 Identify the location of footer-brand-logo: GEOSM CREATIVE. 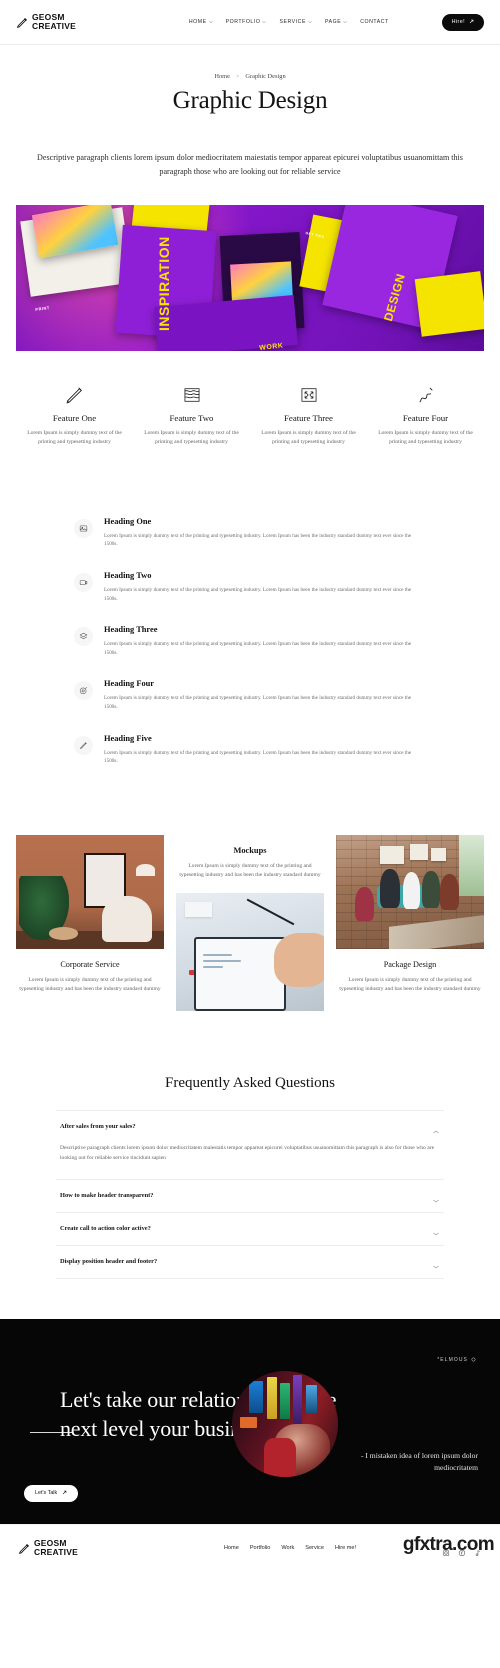
(78, 1548).